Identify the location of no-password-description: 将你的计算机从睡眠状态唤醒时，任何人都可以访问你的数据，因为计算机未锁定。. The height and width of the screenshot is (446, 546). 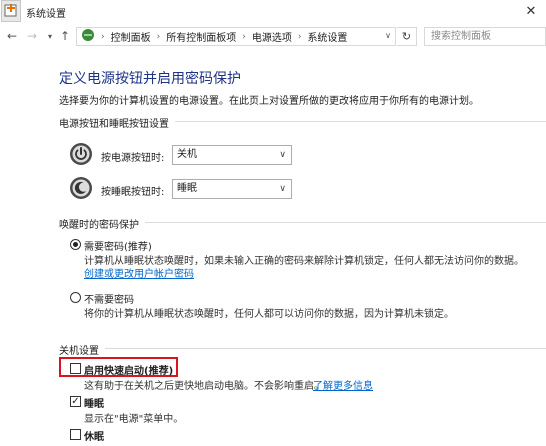
(269, 314).